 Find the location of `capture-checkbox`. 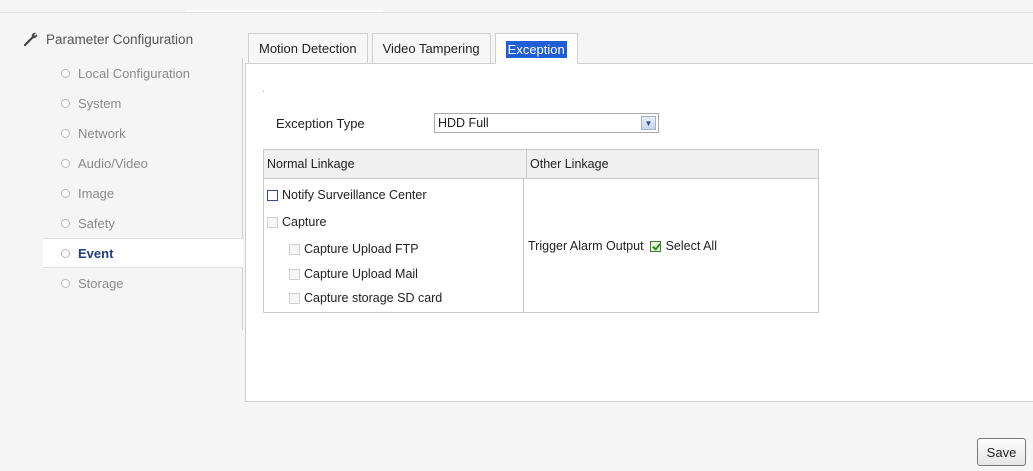

capture-checkbox is located at coordinates (272, 222).